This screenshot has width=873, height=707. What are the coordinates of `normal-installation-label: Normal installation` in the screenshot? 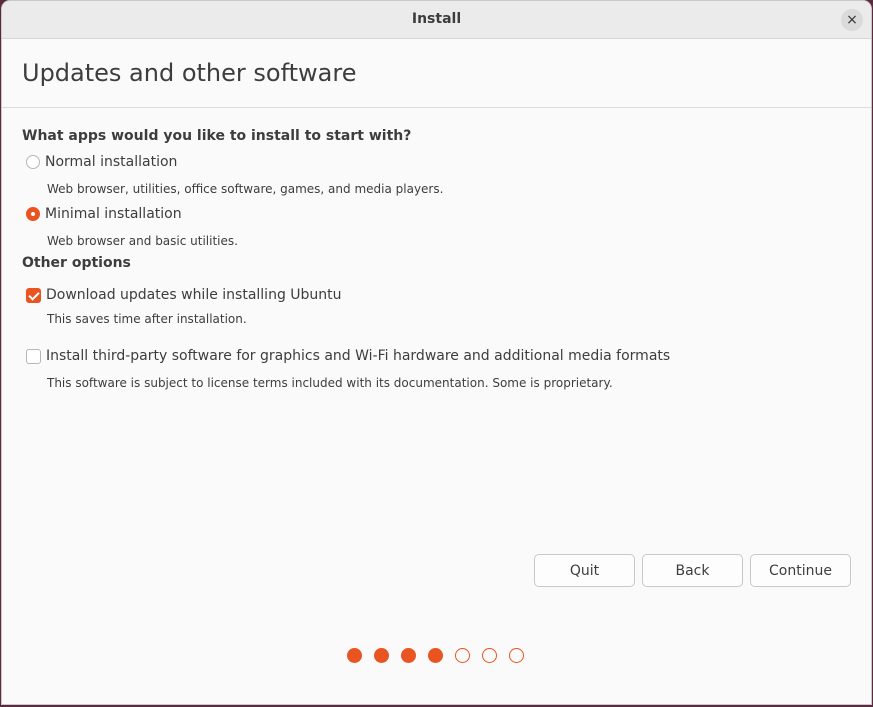 It's located at (111, 162).